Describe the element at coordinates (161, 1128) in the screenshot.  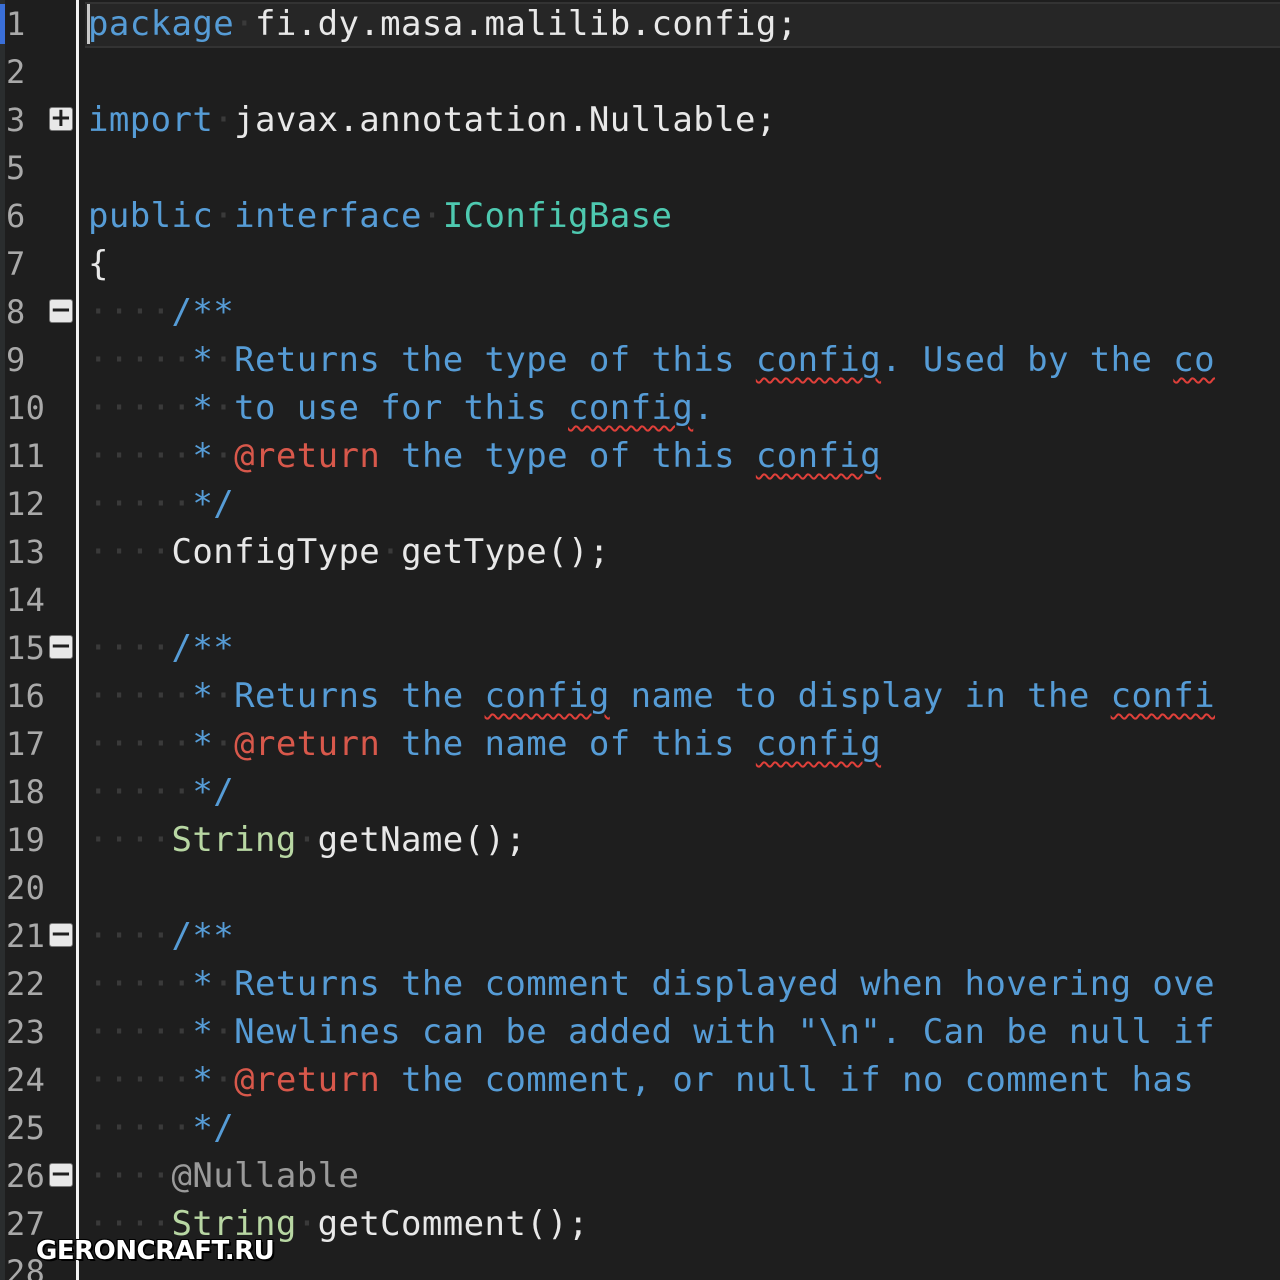
I see `code-line-25: ·····*/` at that location.